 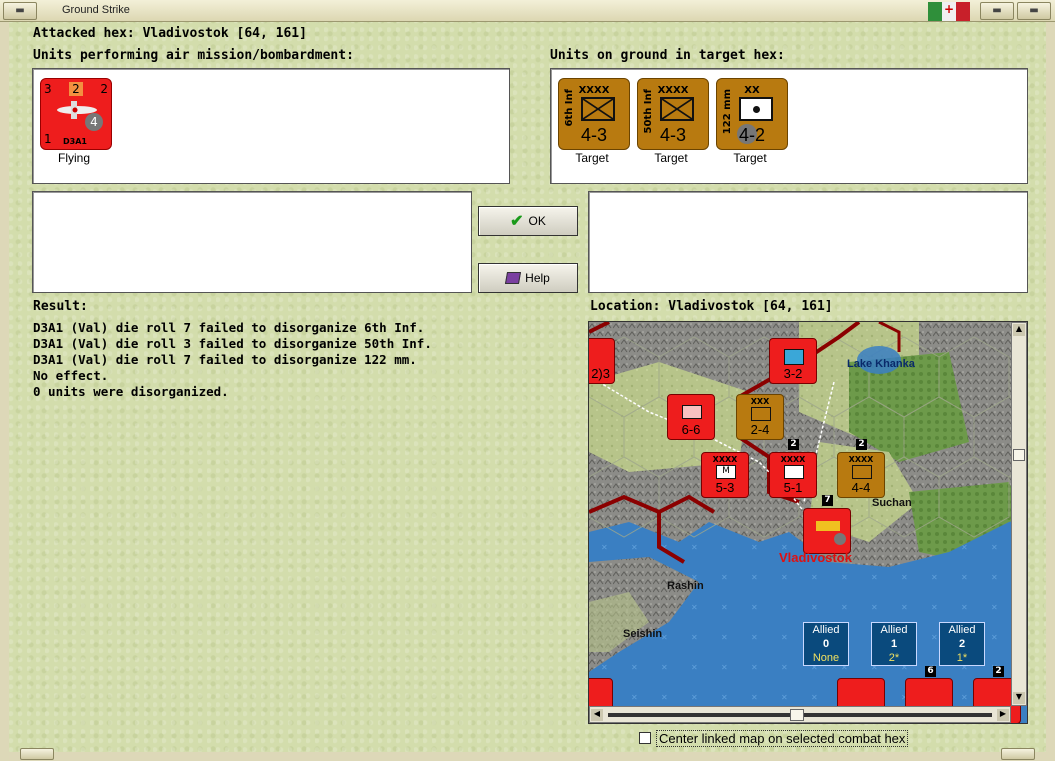 I want to click on scroll-up-icon: ▲, so click(x=1019, y=330).